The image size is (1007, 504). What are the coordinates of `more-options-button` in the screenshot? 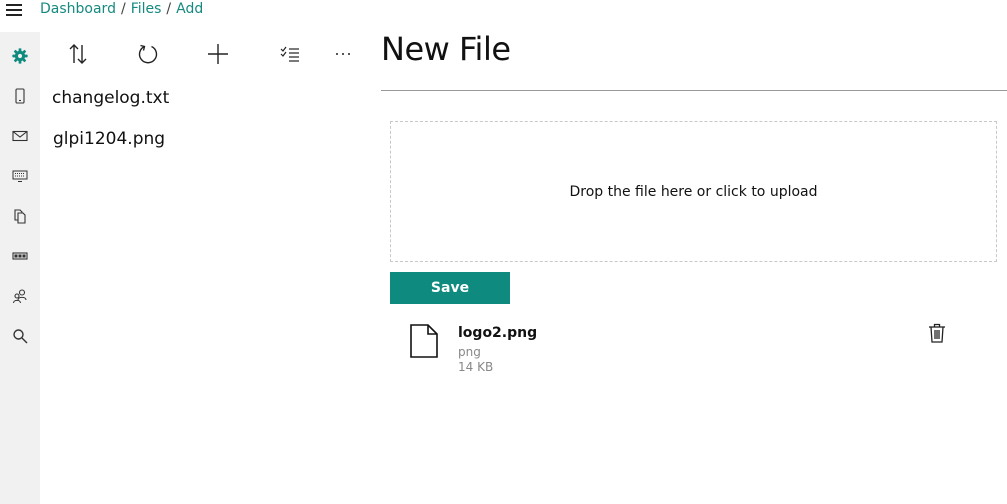 It's located at (343, 54).